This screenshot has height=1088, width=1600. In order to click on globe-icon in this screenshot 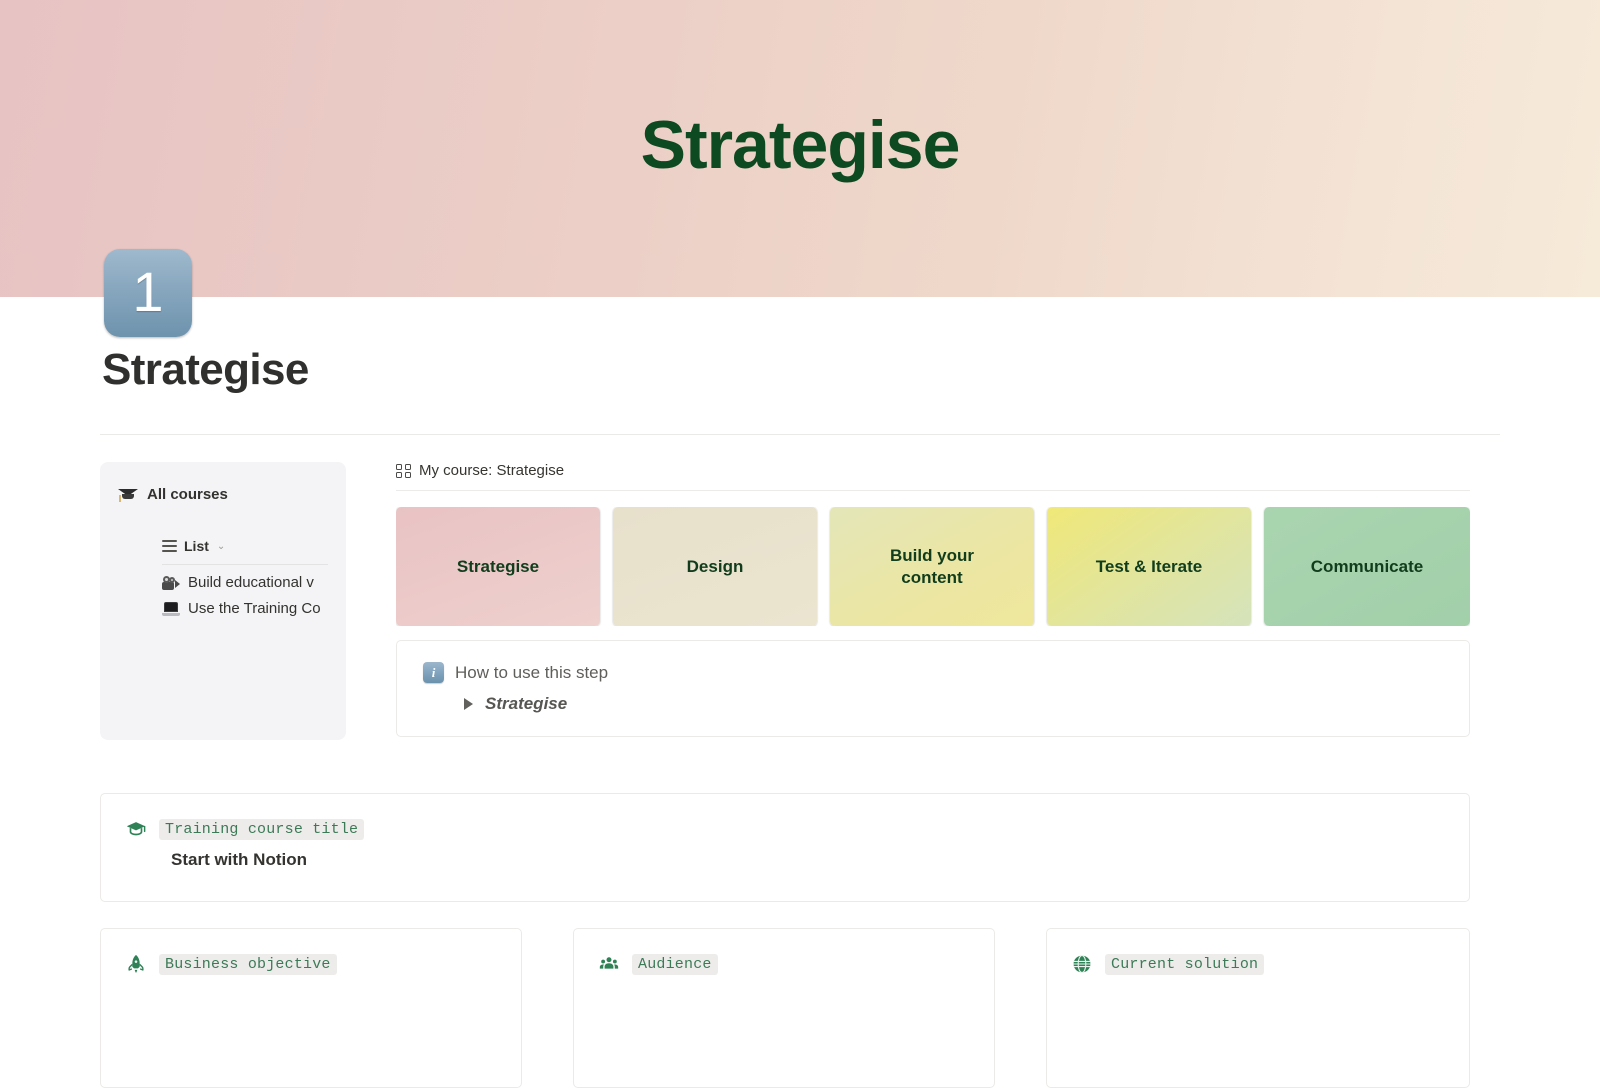, I will do `click(1082, 964)`.